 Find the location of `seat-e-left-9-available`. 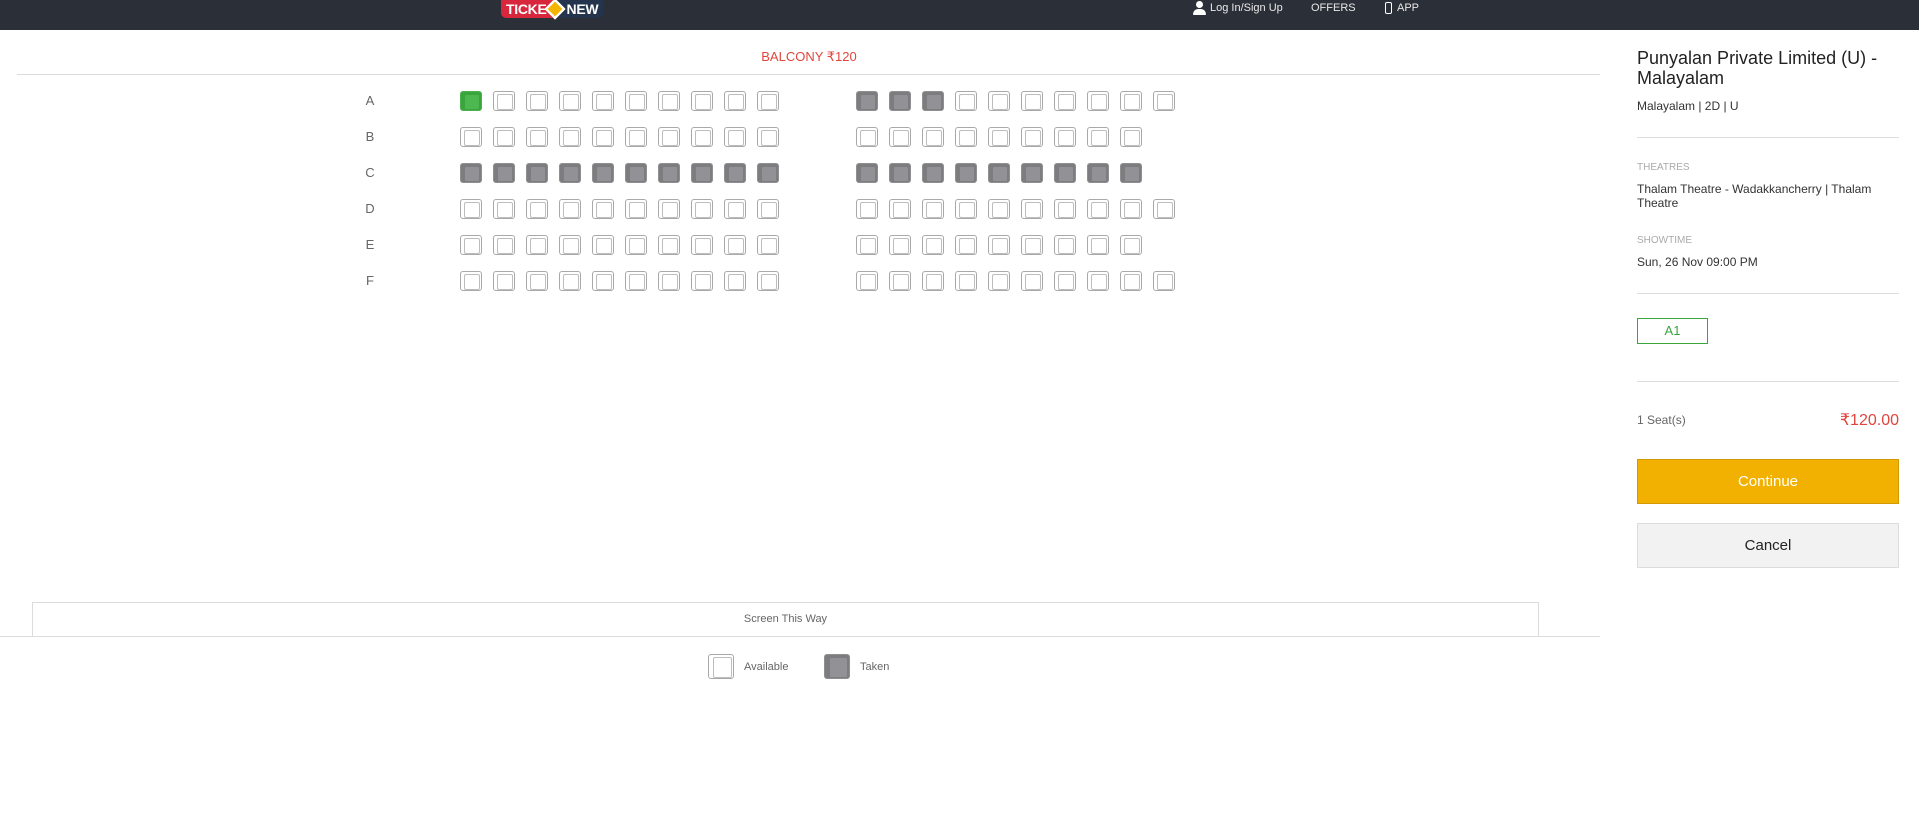

seat-e-left-9-available is located at coordinates (735, 245).